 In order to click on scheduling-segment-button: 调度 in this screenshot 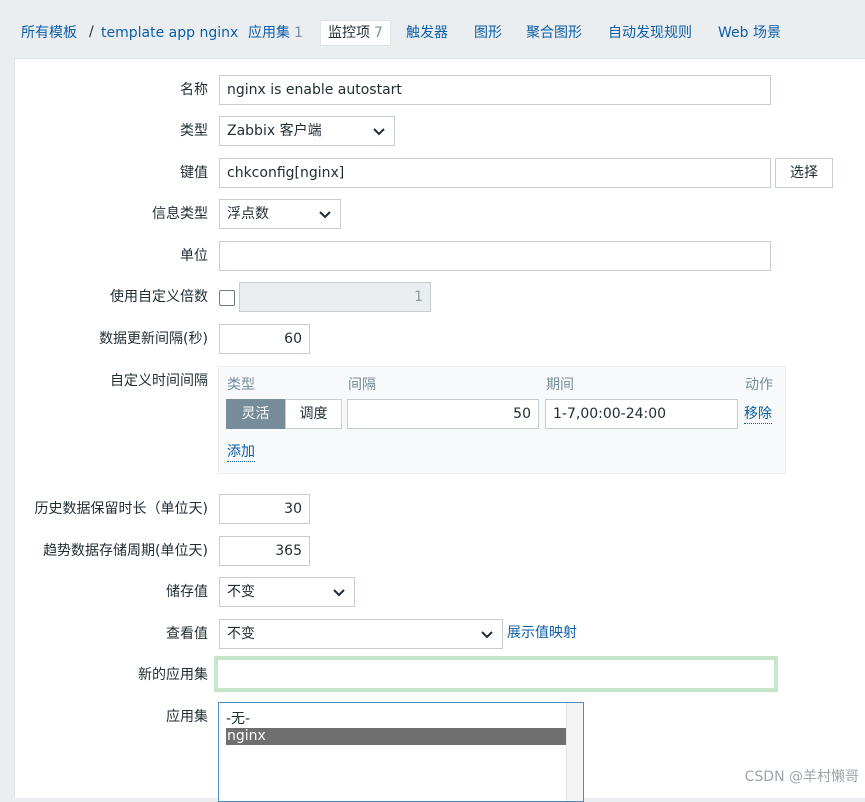, I will do `click(313, 414)`.